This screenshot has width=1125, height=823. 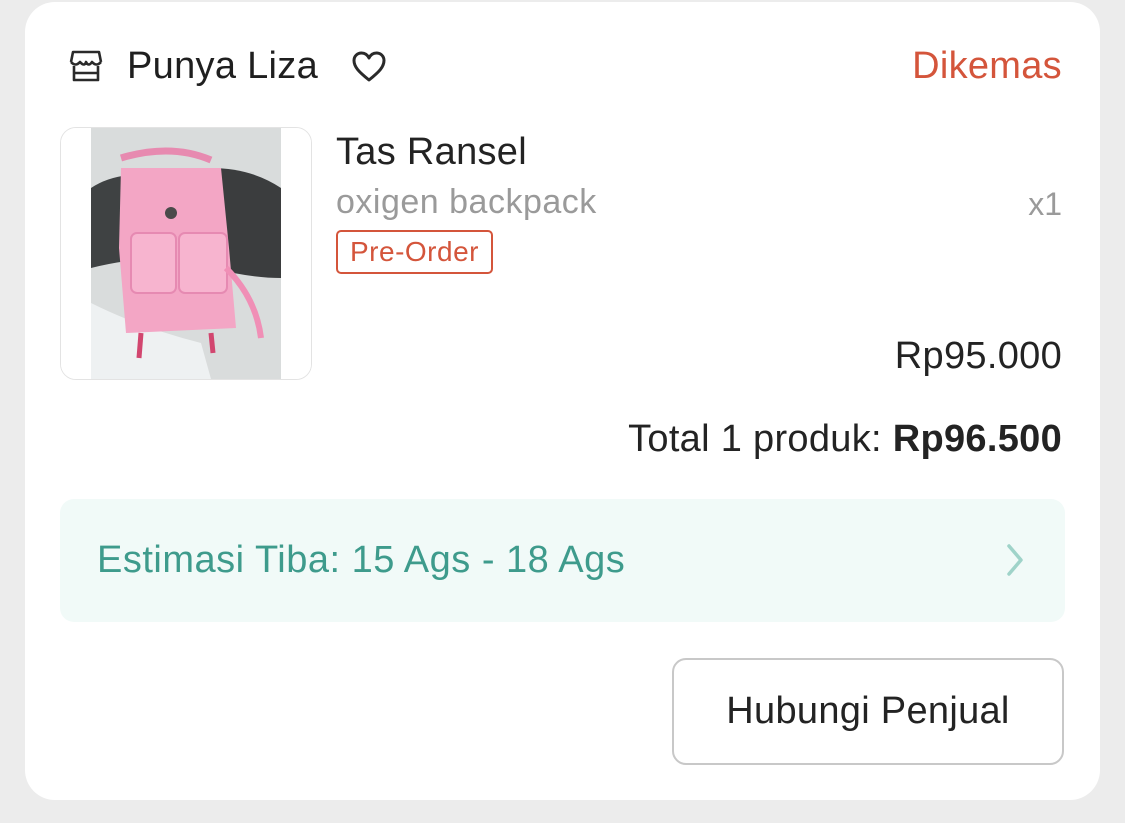 What do you see at coordinates (1045, 204) in the screenshot?
I see `product-quantity: x1` at bounding box center [1045, 204].